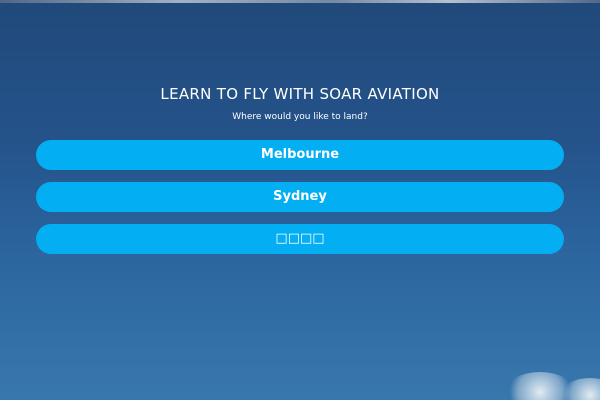  I want to click on location-button-label: Melbourne, so click(300, 154).